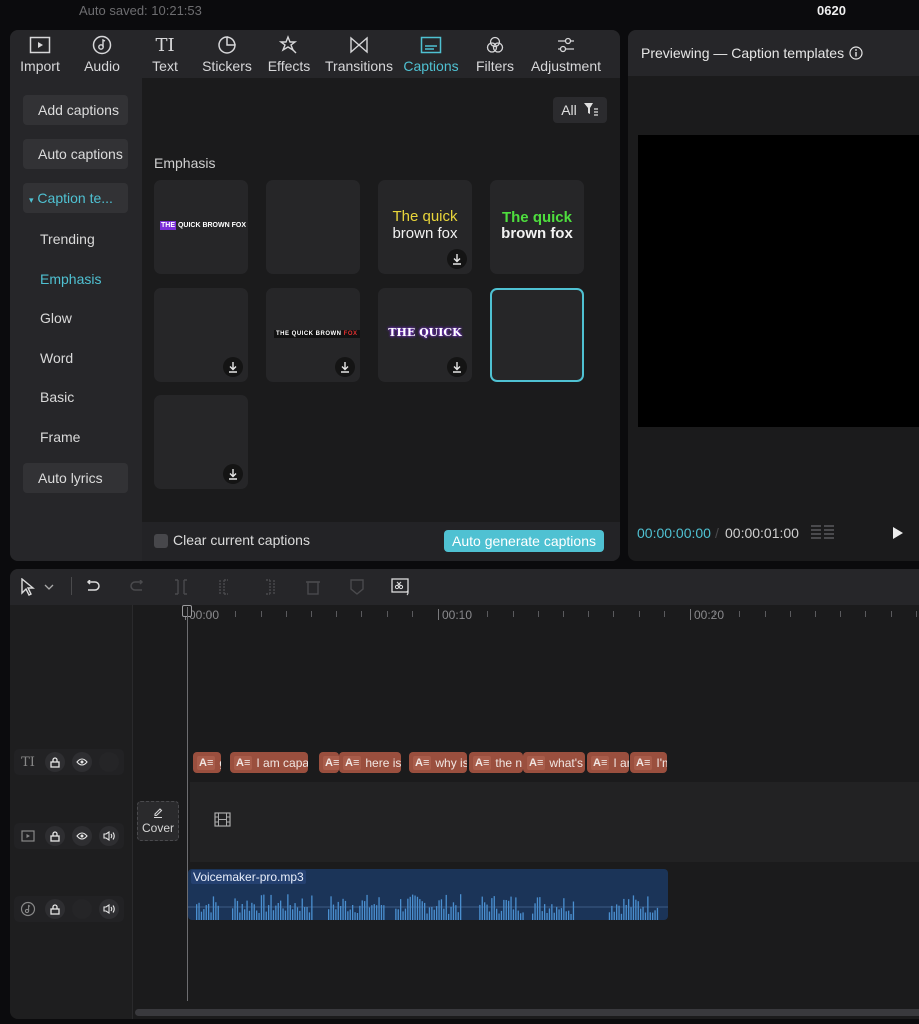 This screenshot has height=1024, width=919. I want to click on tab-import: Import, so click(40, 54).